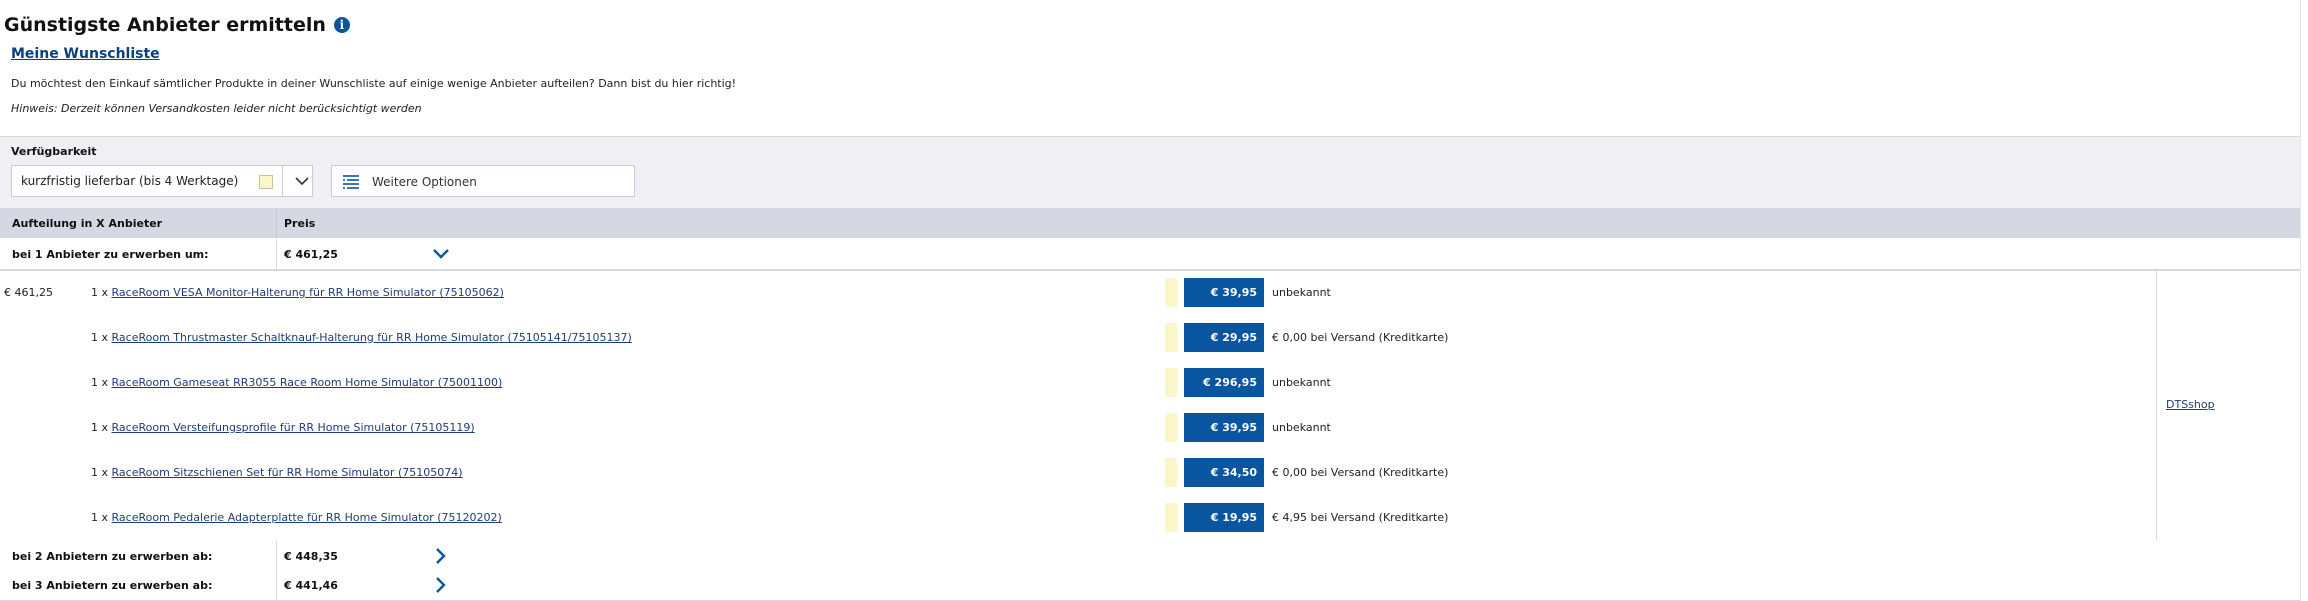 The width and height of the screenshot is (2308, 601). What do you see at coordinates (1224, 517) in the screenshot?
I see `price-badge: € 19,95` at bounding box center [1224, 517].